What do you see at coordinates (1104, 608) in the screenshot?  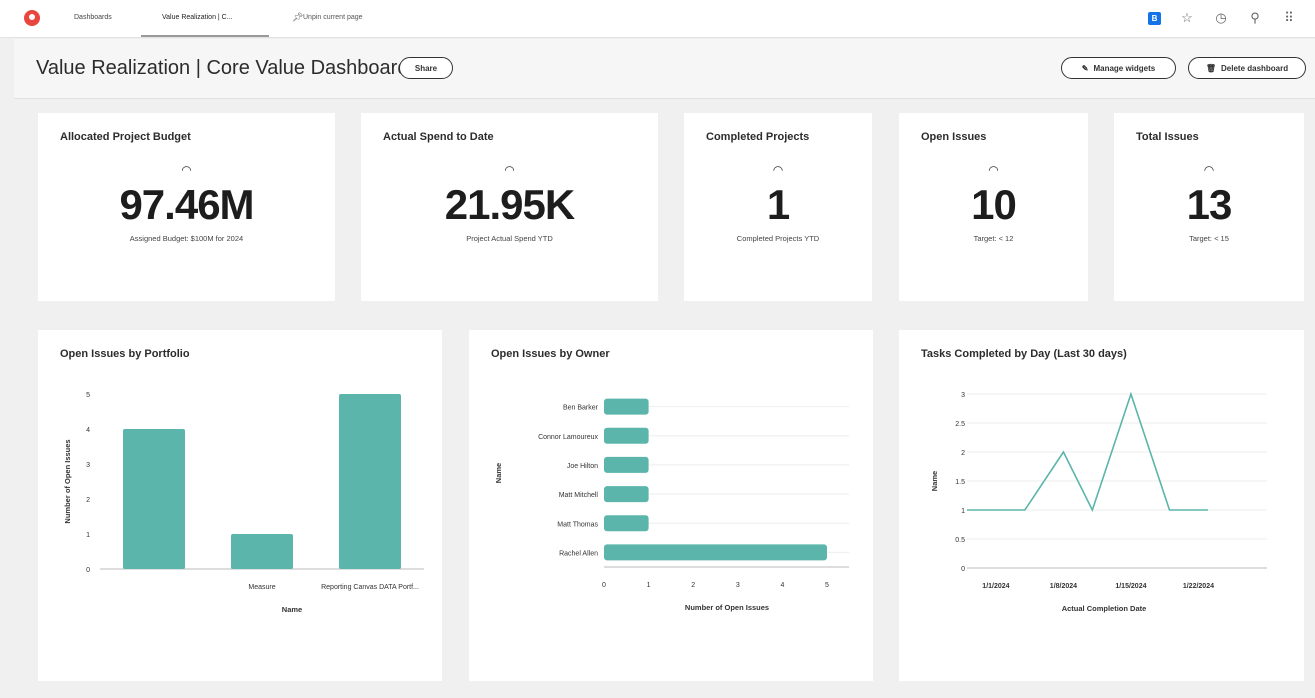 I see `x-axis-label: Actual Completion Date` at bounding box center [1104, 608].